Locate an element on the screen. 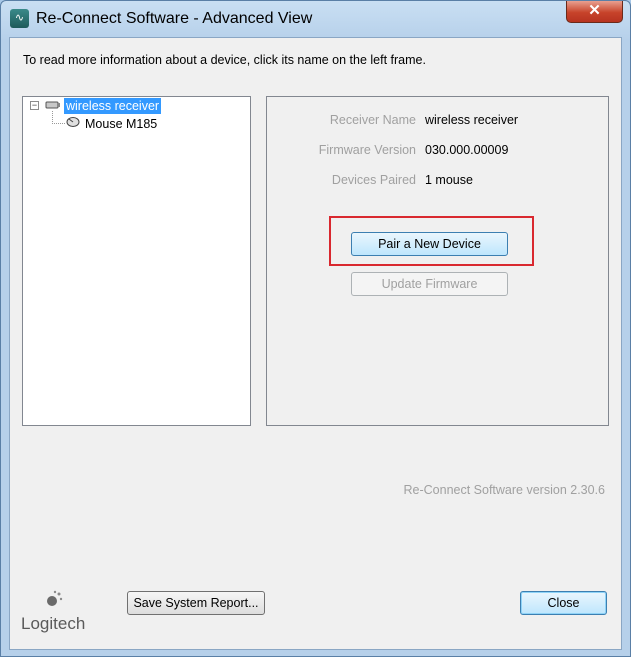  tree-item-mouse-m185: Mouse M185 is located at coordinates (121, 124).